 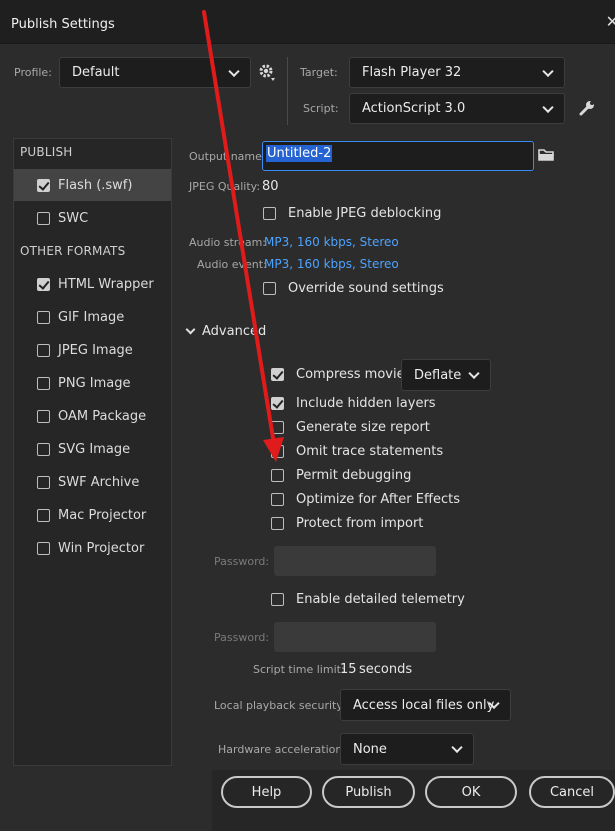 I want to click on target-dropdown: Flash Player 32, so click(x=457, y=72).